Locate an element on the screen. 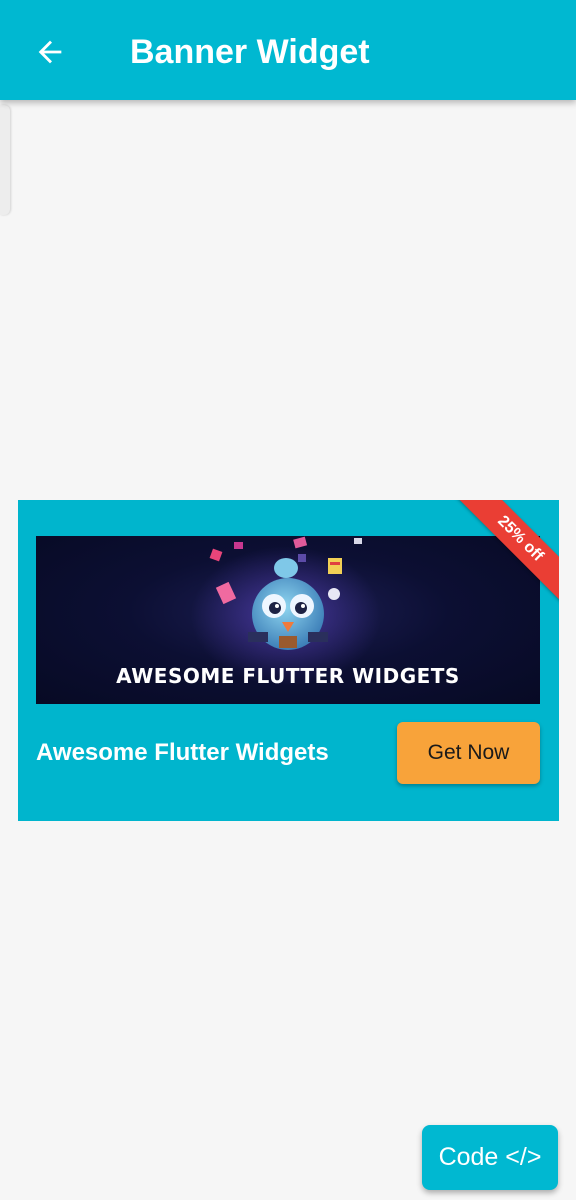  arrow-left-icon is located at coordinates (50, 52).